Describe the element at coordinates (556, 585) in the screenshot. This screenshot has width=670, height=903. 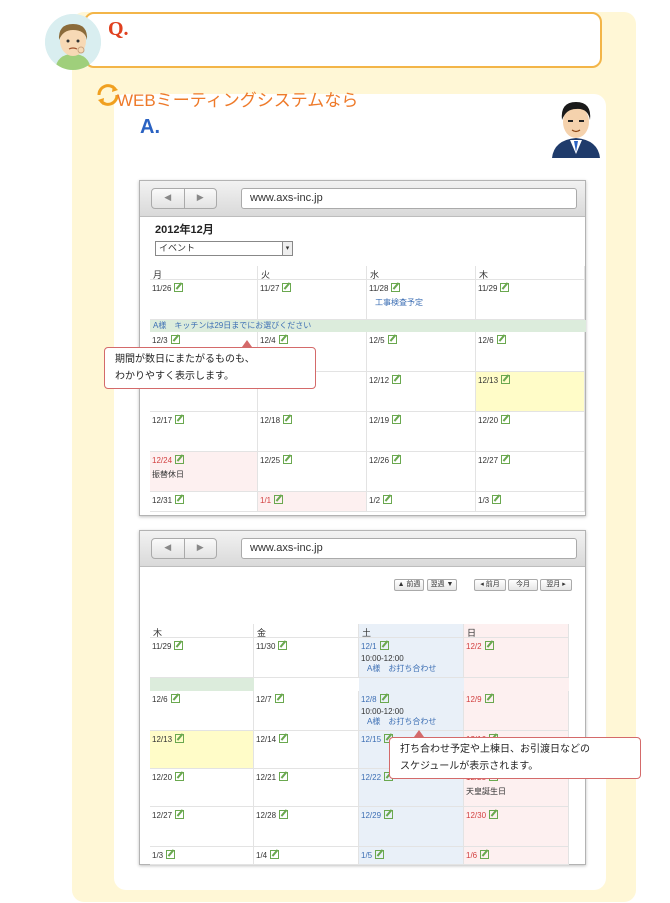
I see `next-month-button: 翌月 ▸` at that location.